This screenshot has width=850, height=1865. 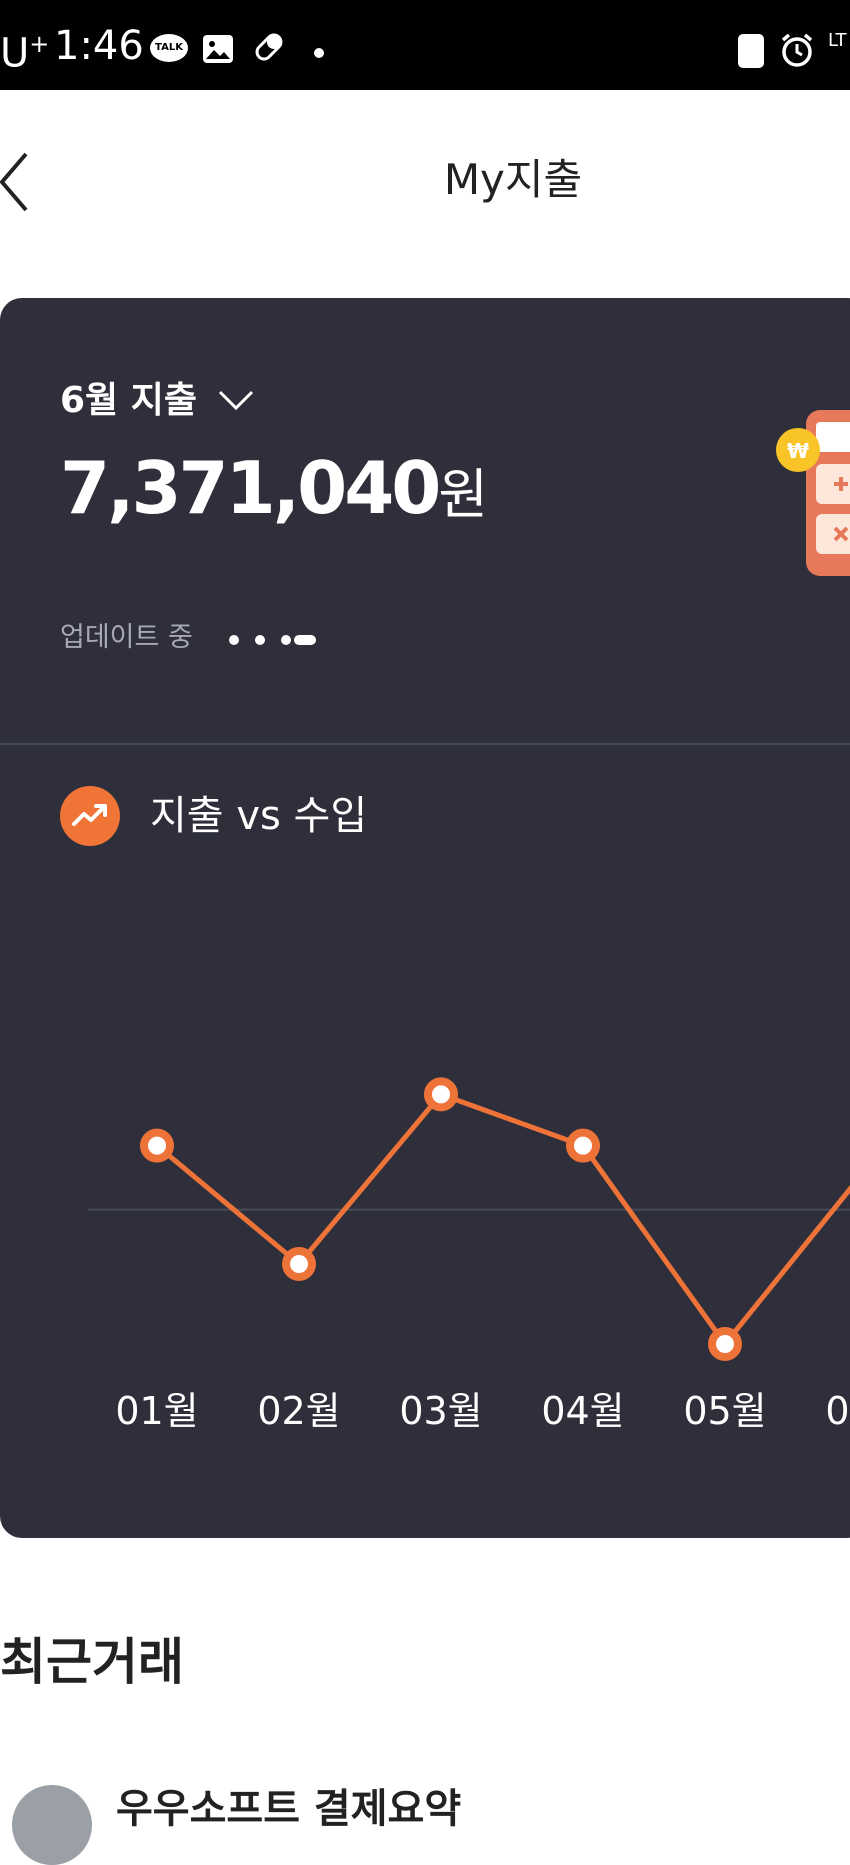 What do you see at coordinates (99, 46) in the screenshot?
I see `status-time: 1:46` at bounding box center [99, 46].